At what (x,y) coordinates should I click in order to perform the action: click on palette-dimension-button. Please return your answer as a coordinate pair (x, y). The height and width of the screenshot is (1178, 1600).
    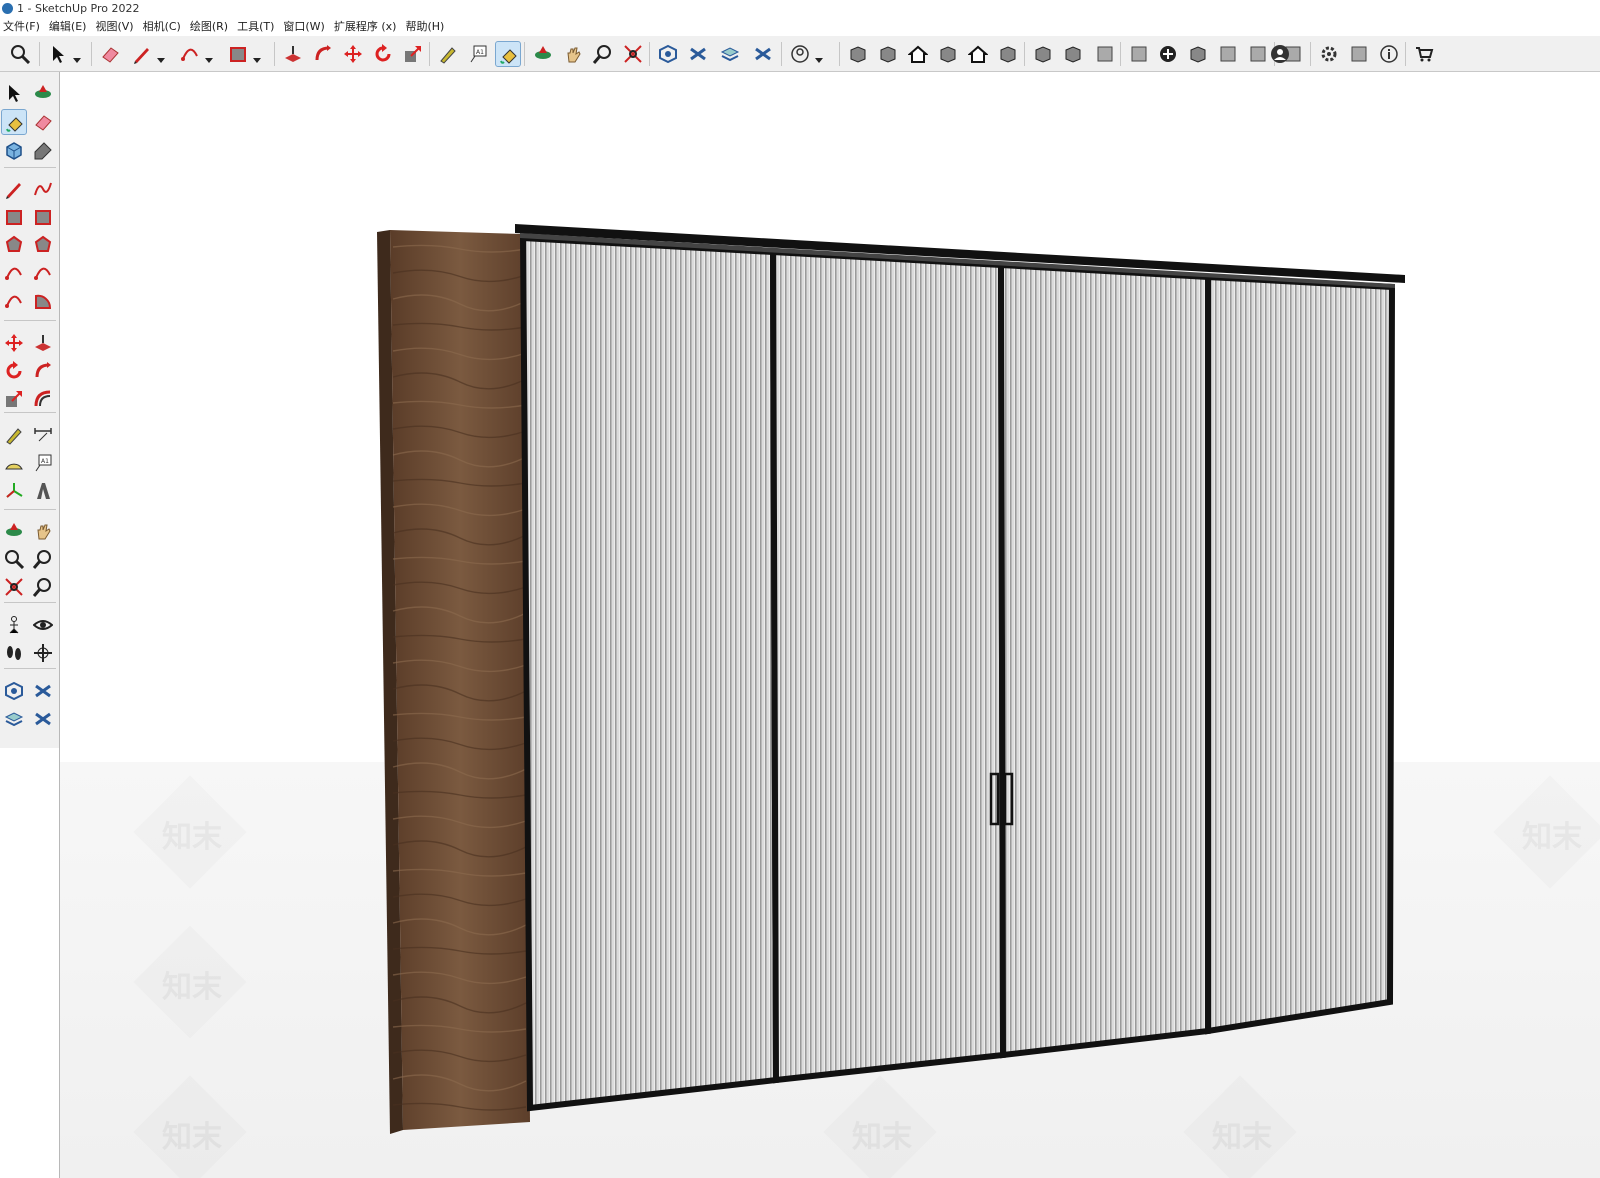
    Looking at the image, I should click on (43, 435).